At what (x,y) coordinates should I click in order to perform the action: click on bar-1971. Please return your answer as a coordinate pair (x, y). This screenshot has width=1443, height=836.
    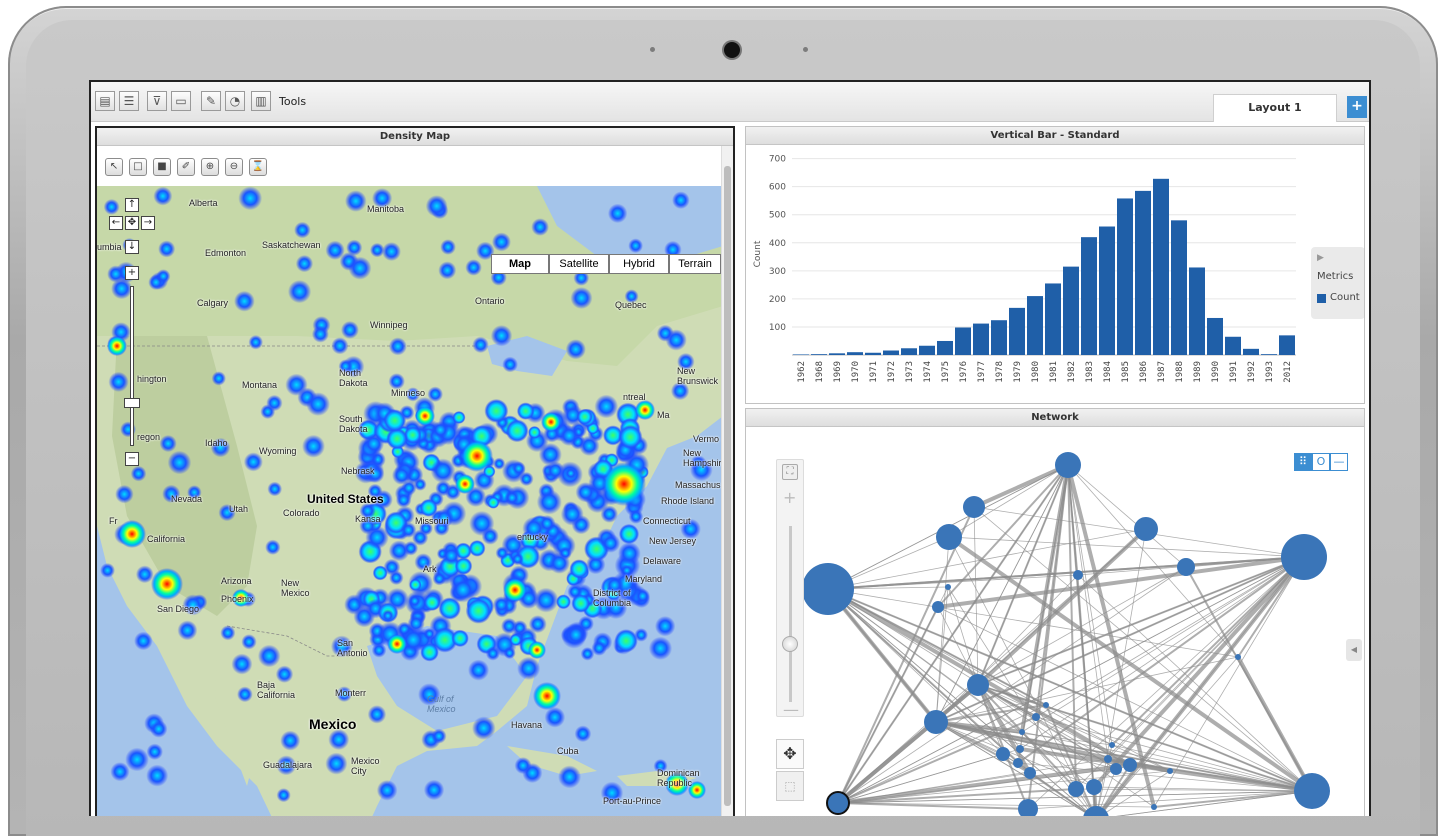
    Looking at the image, I should click on (873, 353).